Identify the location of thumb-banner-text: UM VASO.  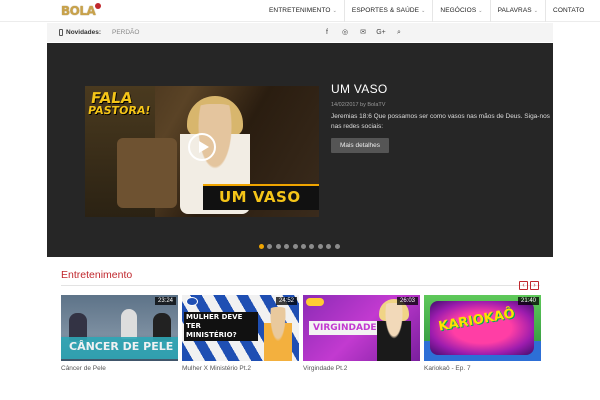
(260, 197).